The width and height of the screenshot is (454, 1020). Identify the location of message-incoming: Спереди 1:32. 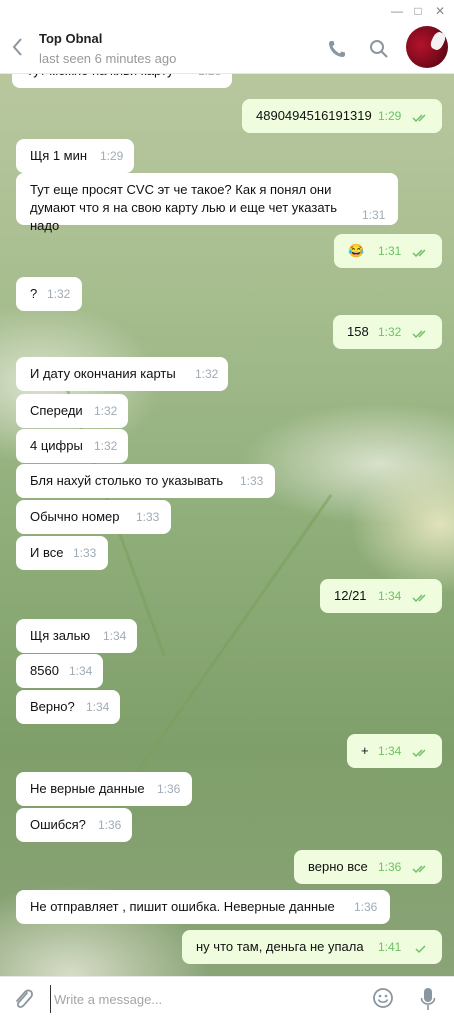
(72, 411).